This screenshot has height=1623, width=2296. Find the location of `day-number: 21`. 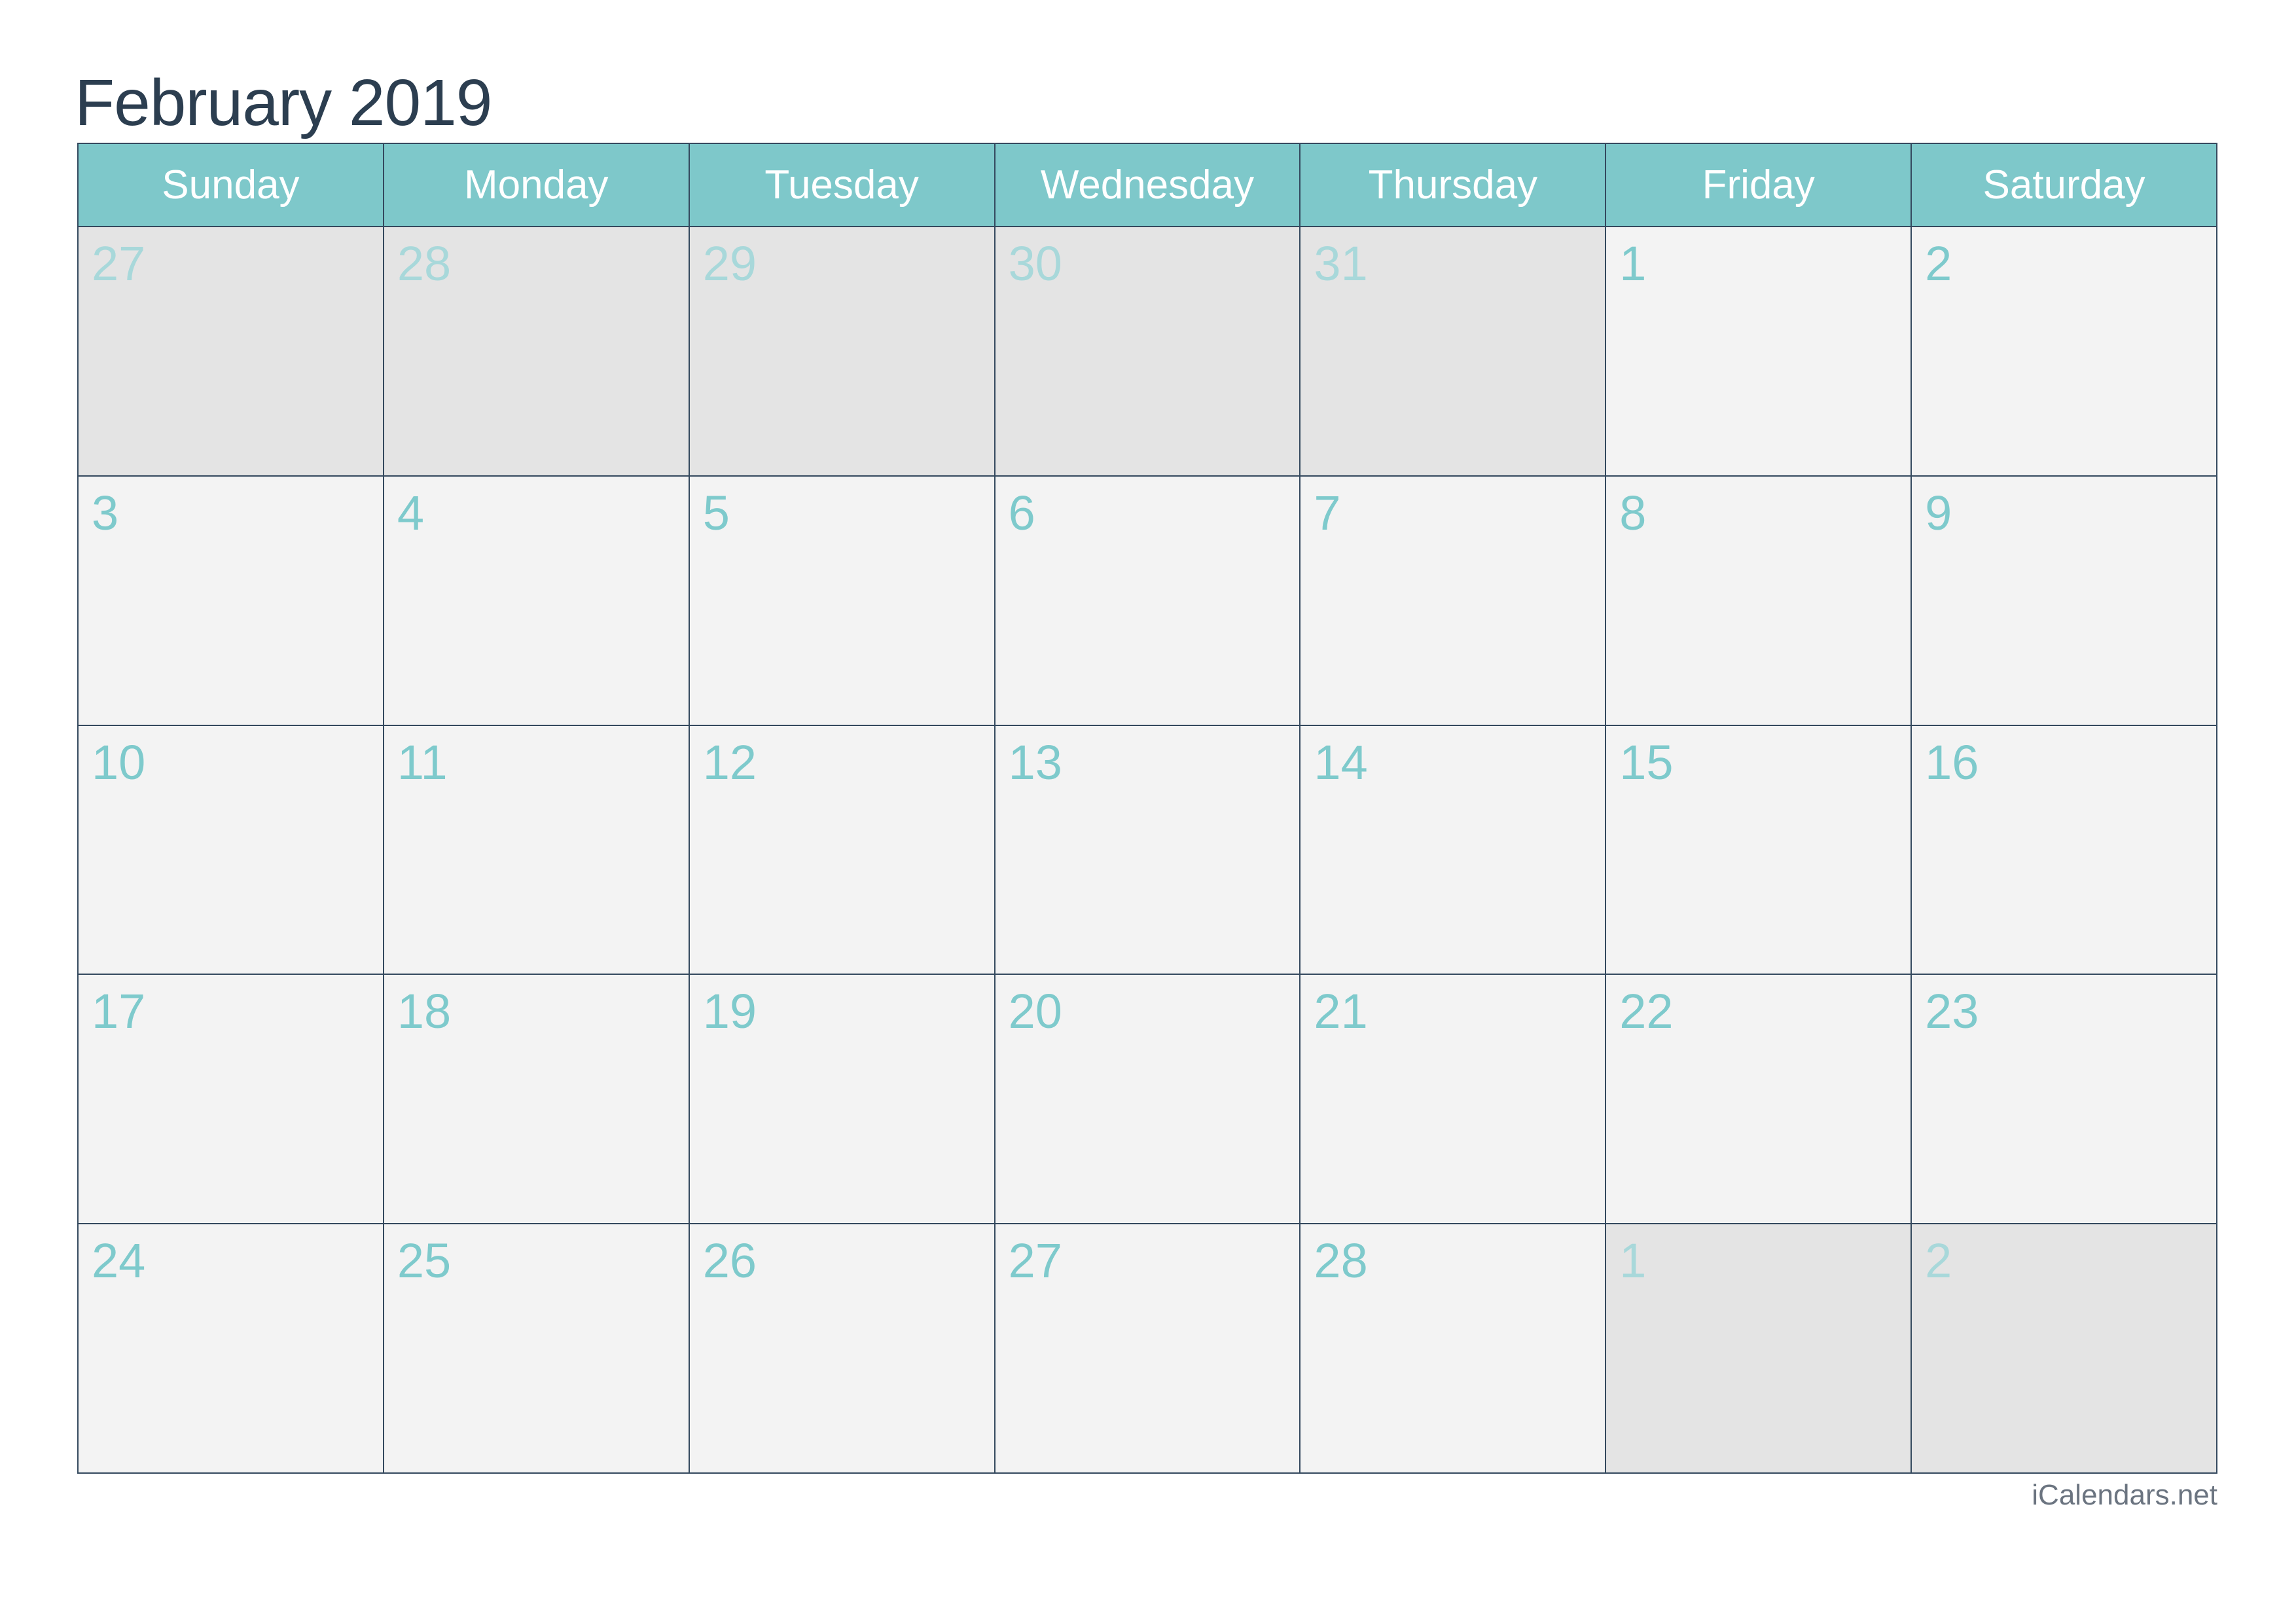

day-number: 21 is located at coordinates (1341, 1011).